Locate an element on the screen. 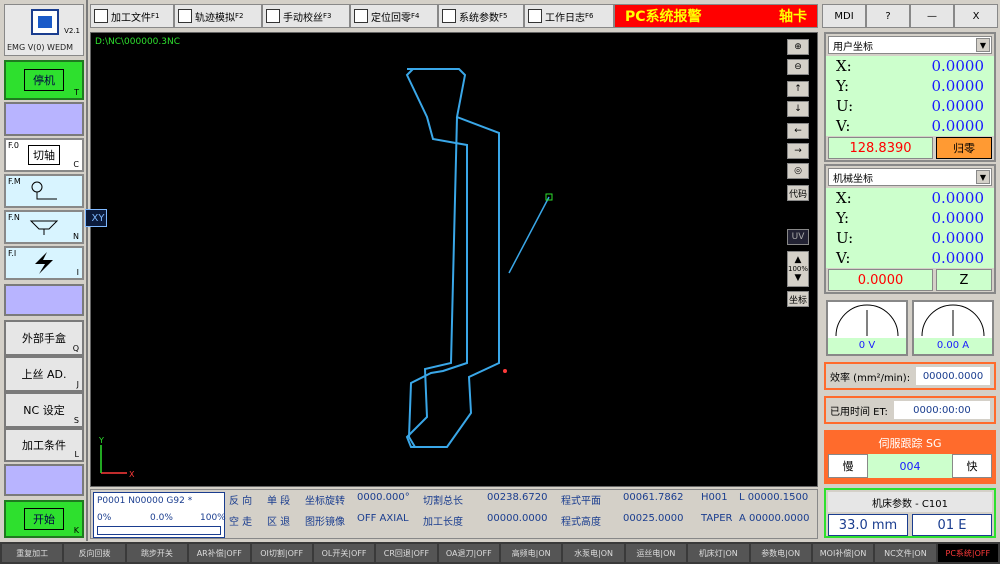 This screenshot has width=1000, height=564. svg-text: Y is located at coordinates (101, 440).